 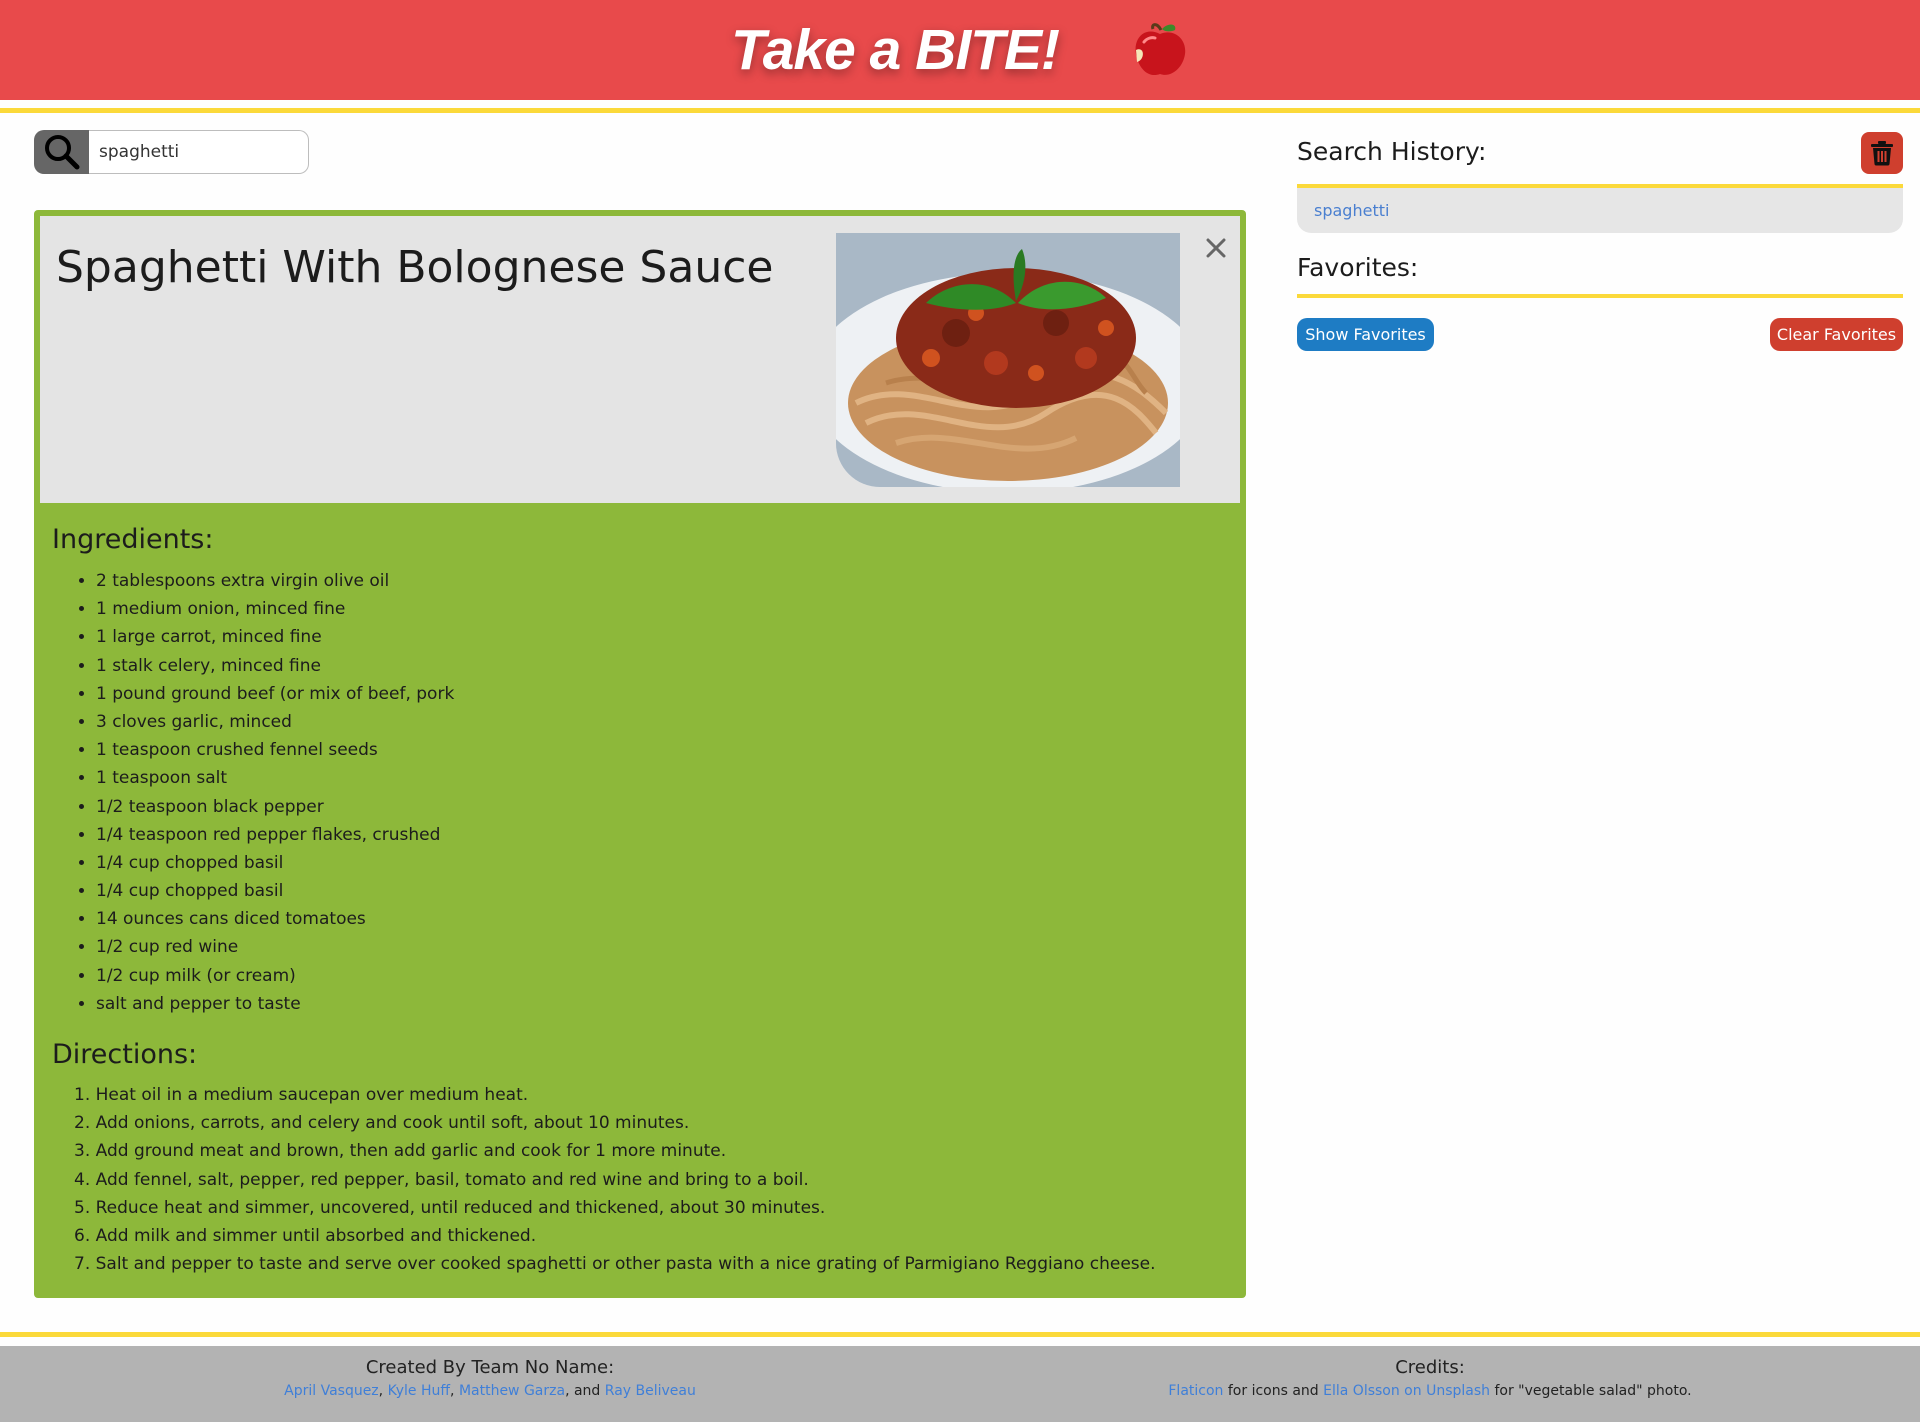 I want to click on clear-favorites-button: Clear Favorites, so click(x=1836, y=334).